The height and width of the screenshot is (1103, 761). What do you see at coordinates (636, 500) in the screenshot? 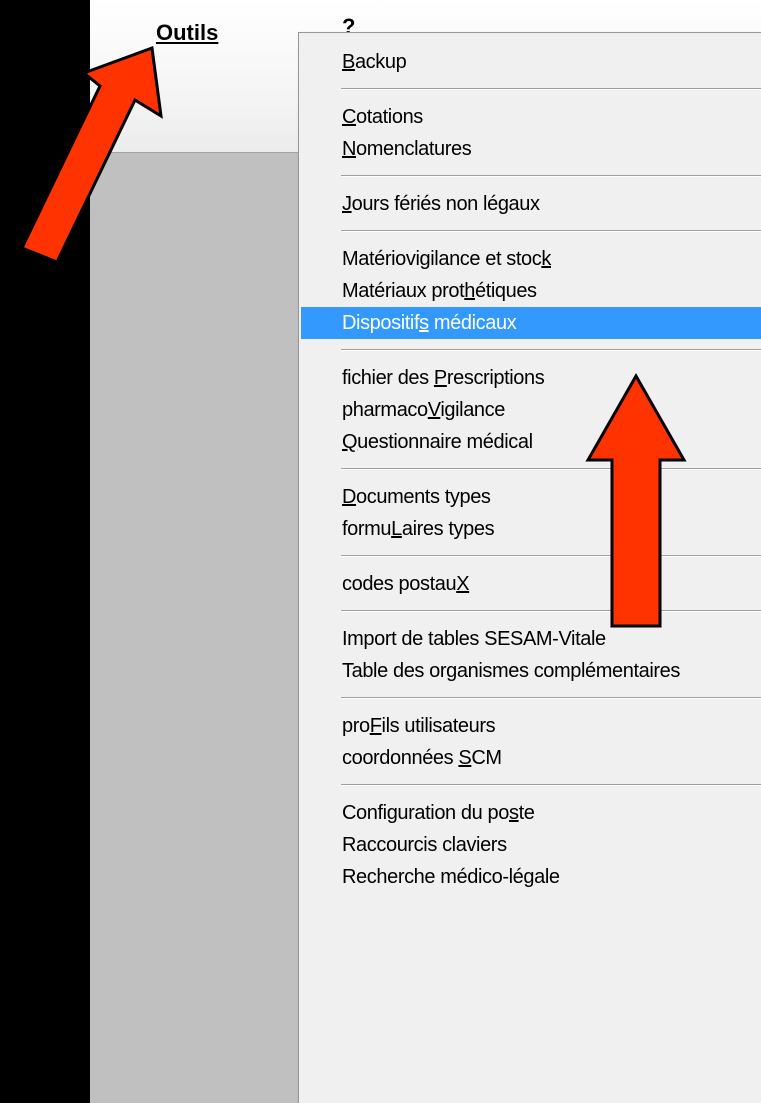
I see `red-arrow-icon-dispositifs` at bounding box center [636, 500].